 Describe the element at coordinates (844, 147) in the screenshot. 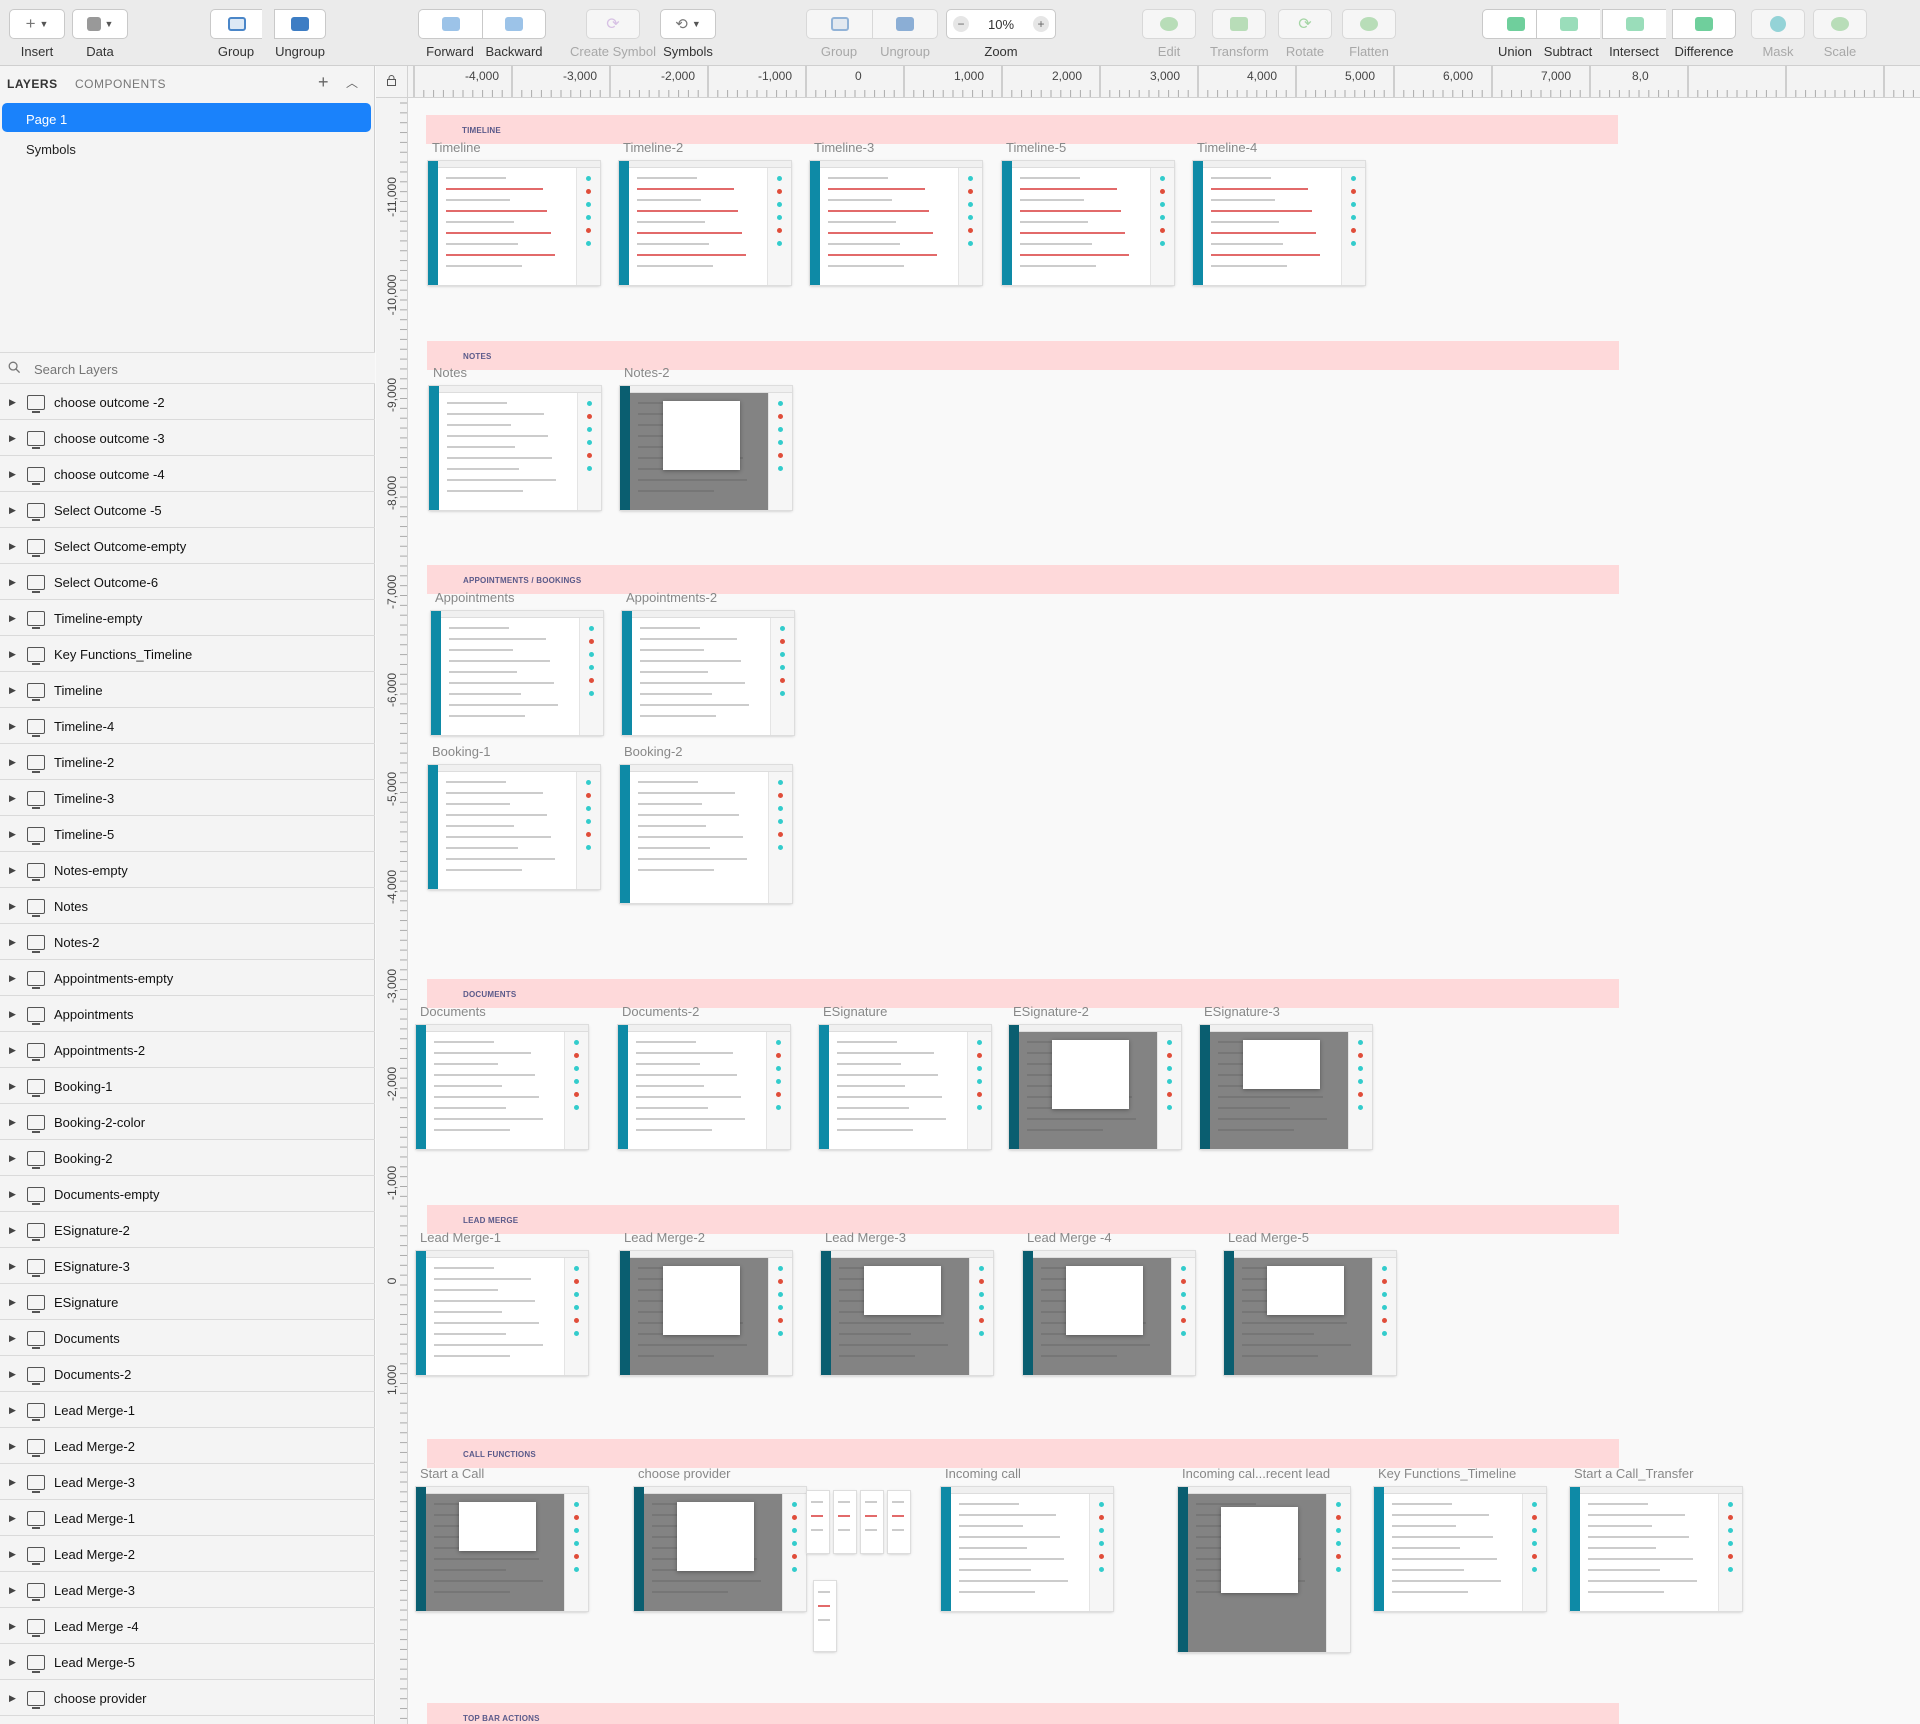

I see `artboard-title: Timeline-3` at that location.